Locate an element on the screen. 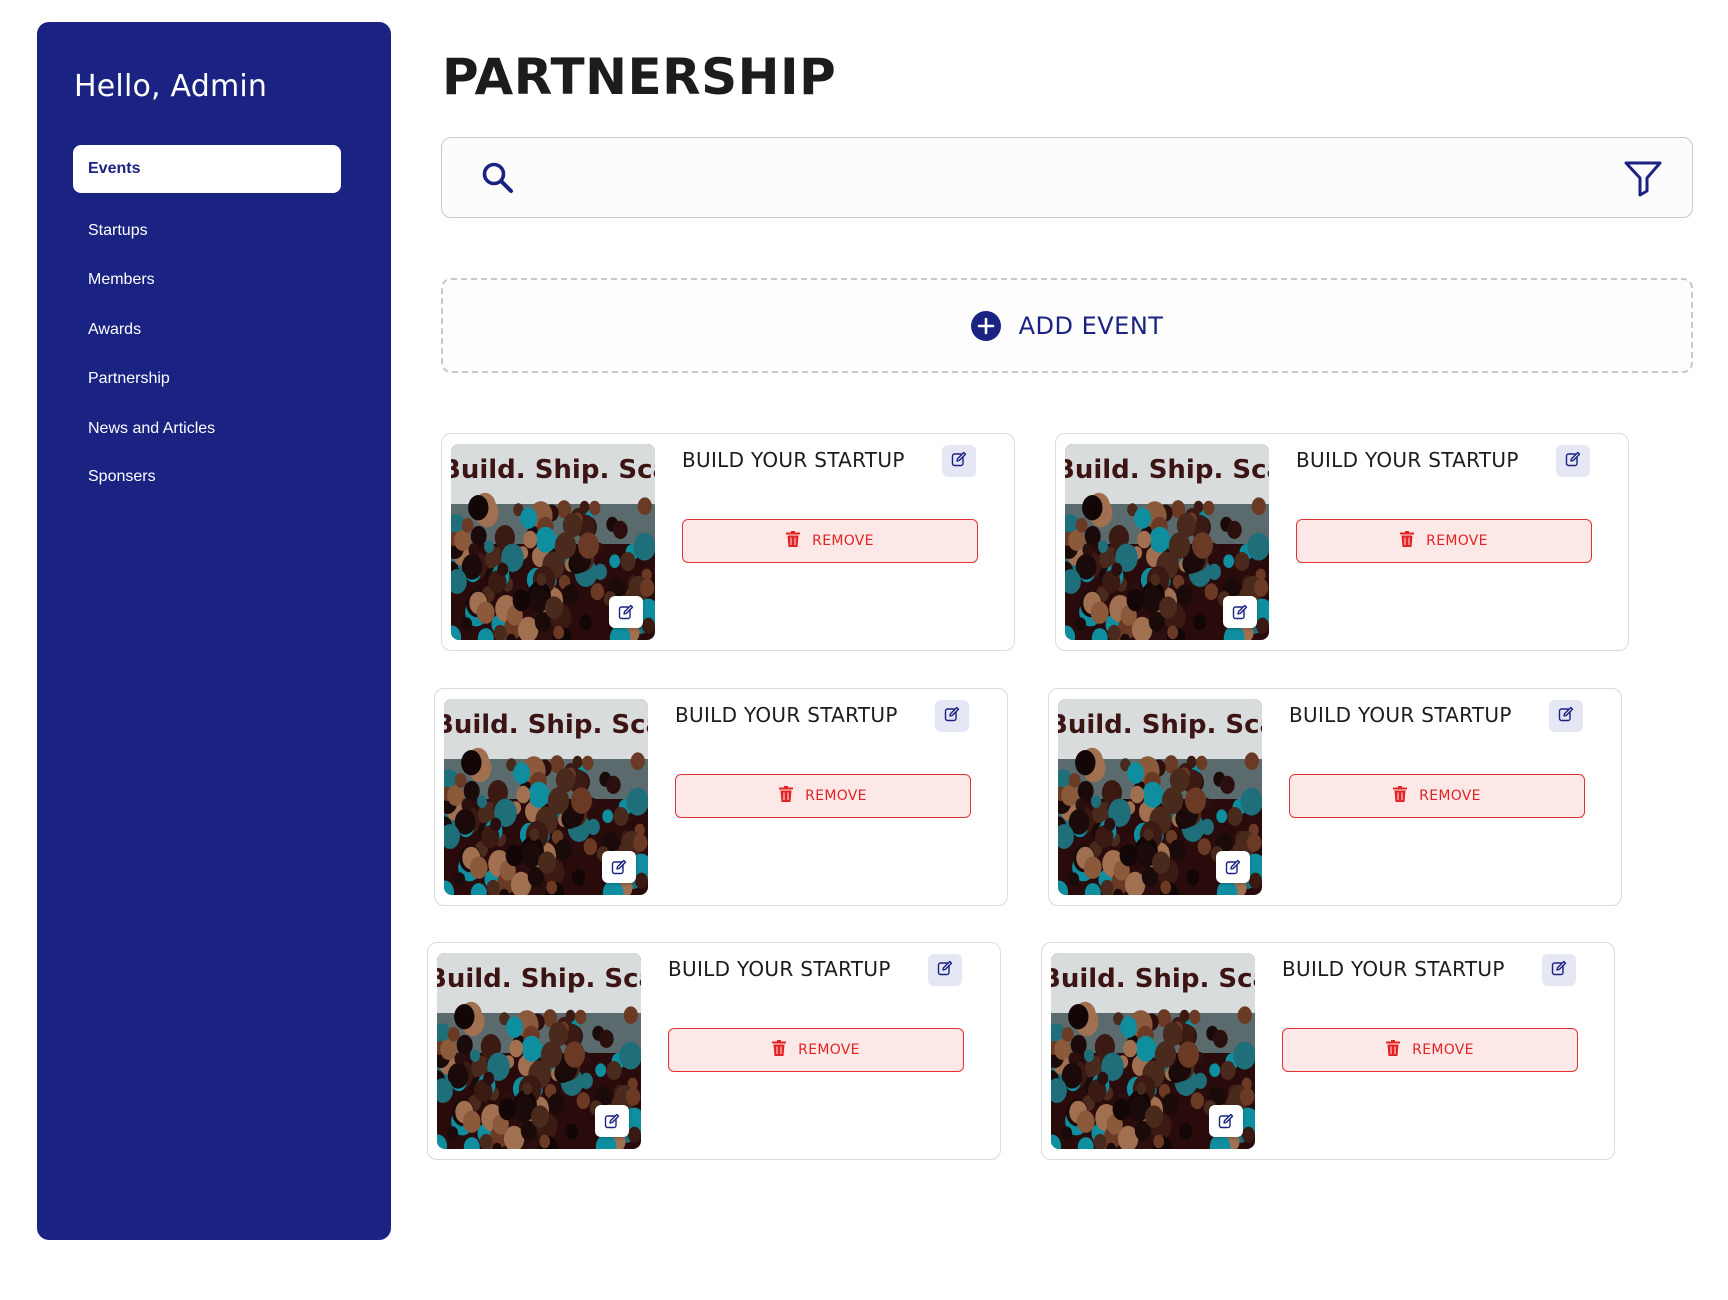 The width and height of the screenshot is (1728, 1300). filter-icon is located at coordinates (1643, 178).